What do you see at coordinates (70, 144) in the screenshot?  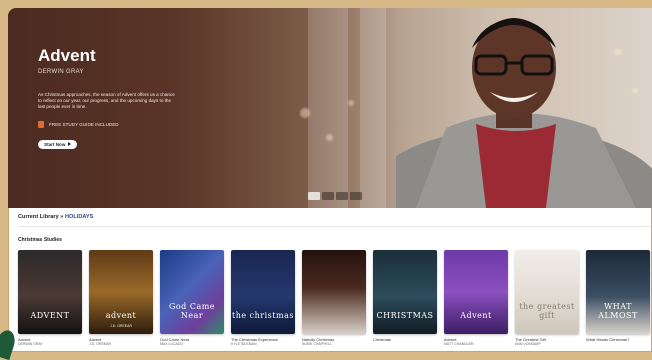 I see `play-icon` at bounding box center [70, 144].